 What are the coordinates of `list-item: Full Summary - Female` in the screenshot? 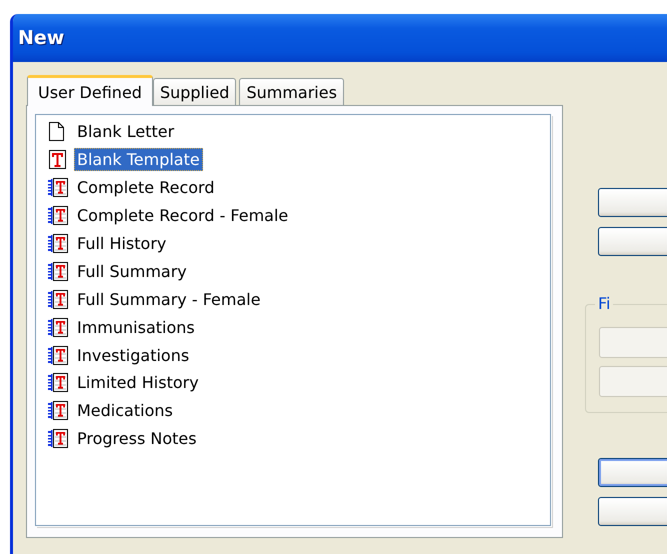 It's located at (169, 299).